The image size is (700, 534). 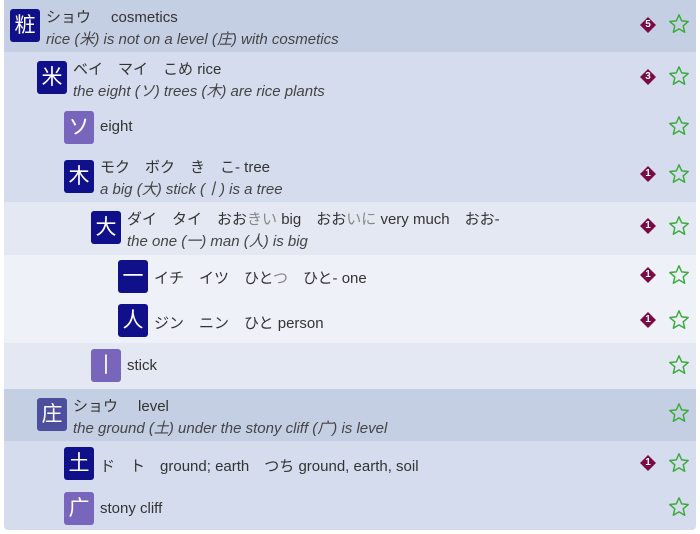 What do you see at coordinates (350, 508) in the screenshot?
I see `tree-row-stony-cliff: 广 stony cliff` at bounding box center [350, 508].